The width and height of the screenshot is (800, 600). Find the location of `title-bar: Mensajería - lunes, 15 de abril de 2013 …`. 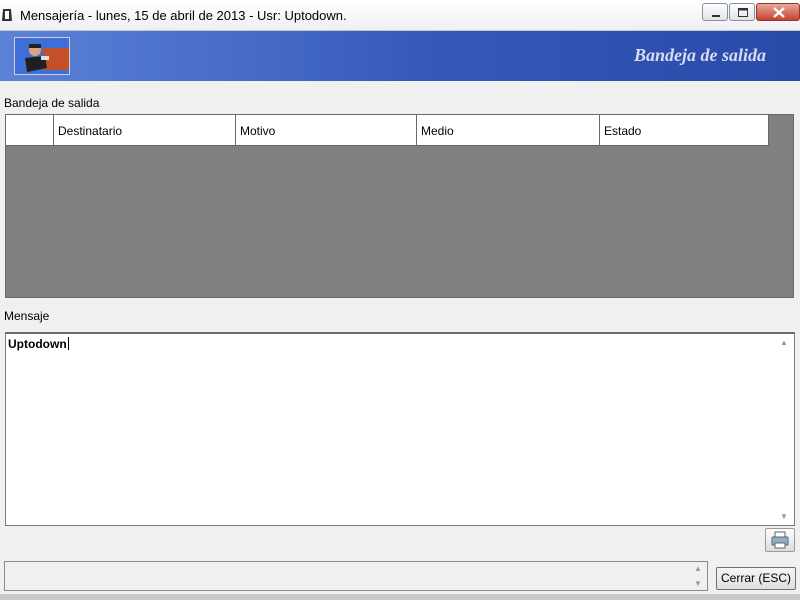

title-bar: Mensajería - lunes, 15 de abril de 2013 … is located at coordinates (400, 15).